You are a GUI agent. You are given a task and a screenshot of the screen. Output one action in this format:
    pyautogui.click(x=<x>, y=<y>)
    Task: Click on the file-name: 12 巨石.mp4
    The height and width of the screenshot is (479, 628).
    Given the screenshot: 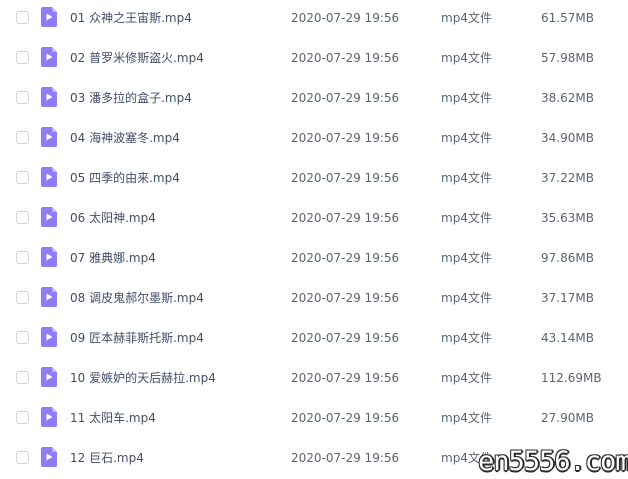 What is the action you would take?
    pyautogui.click(x=107, y=458)
    